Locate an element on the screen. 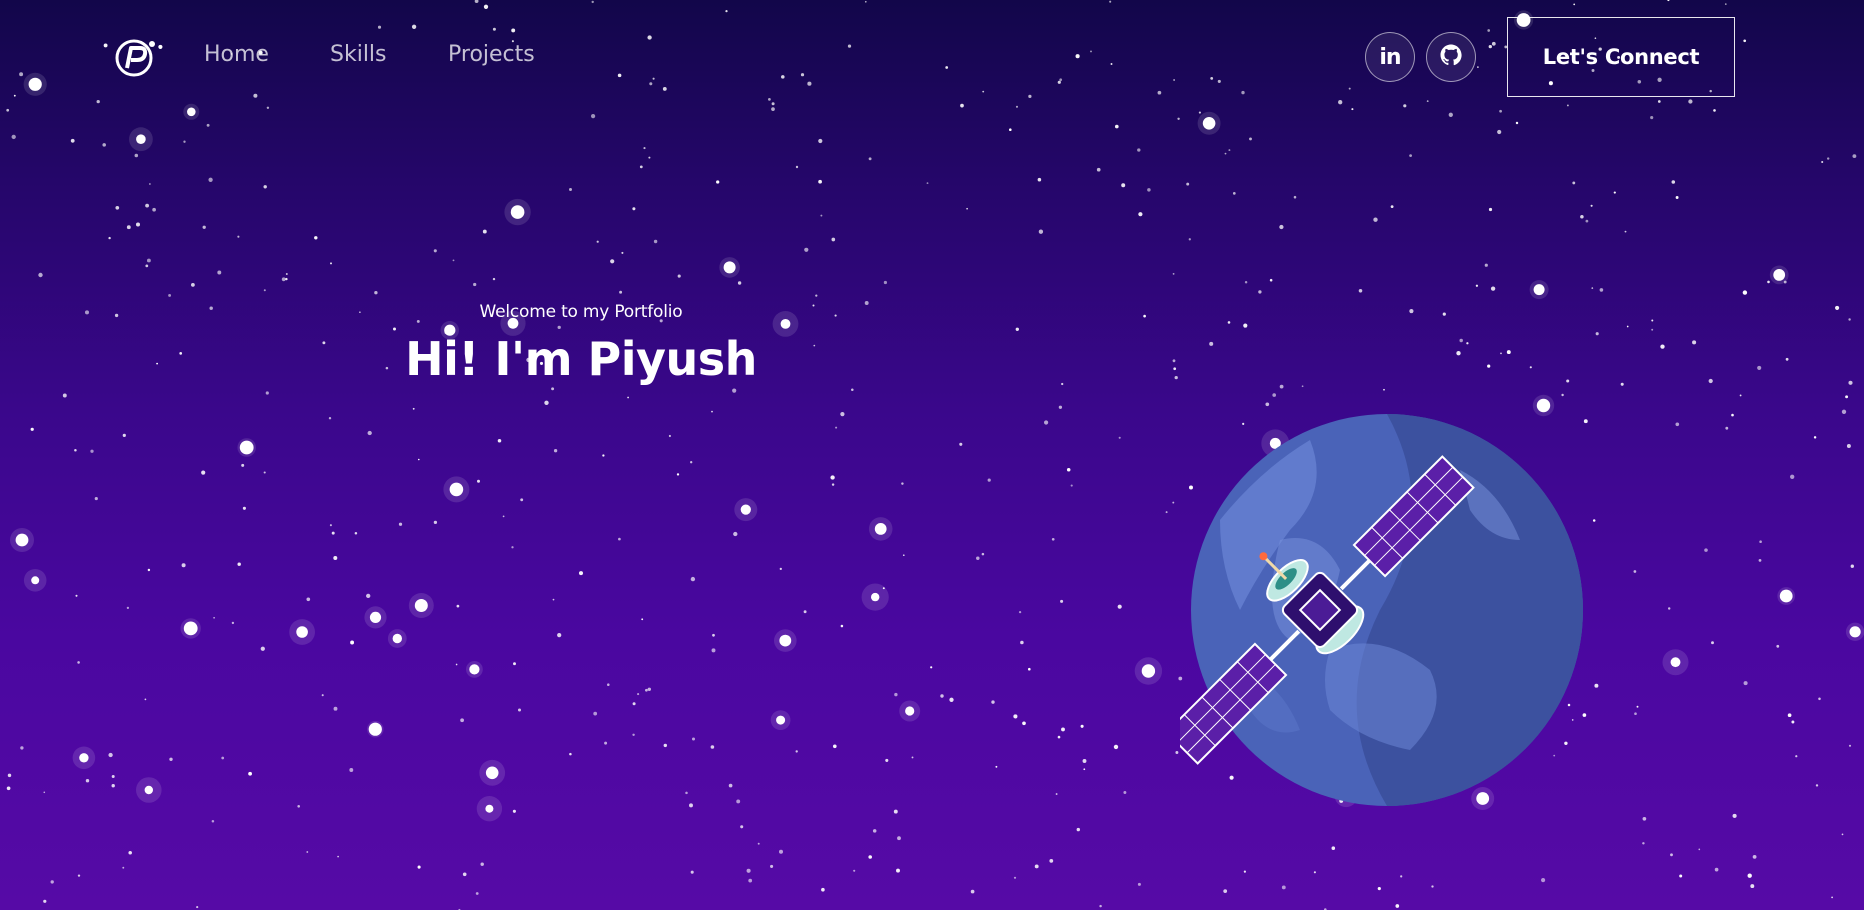 The image size is (1864, 910). nav-link-skills: Skills is located at coordinates (358, 54).